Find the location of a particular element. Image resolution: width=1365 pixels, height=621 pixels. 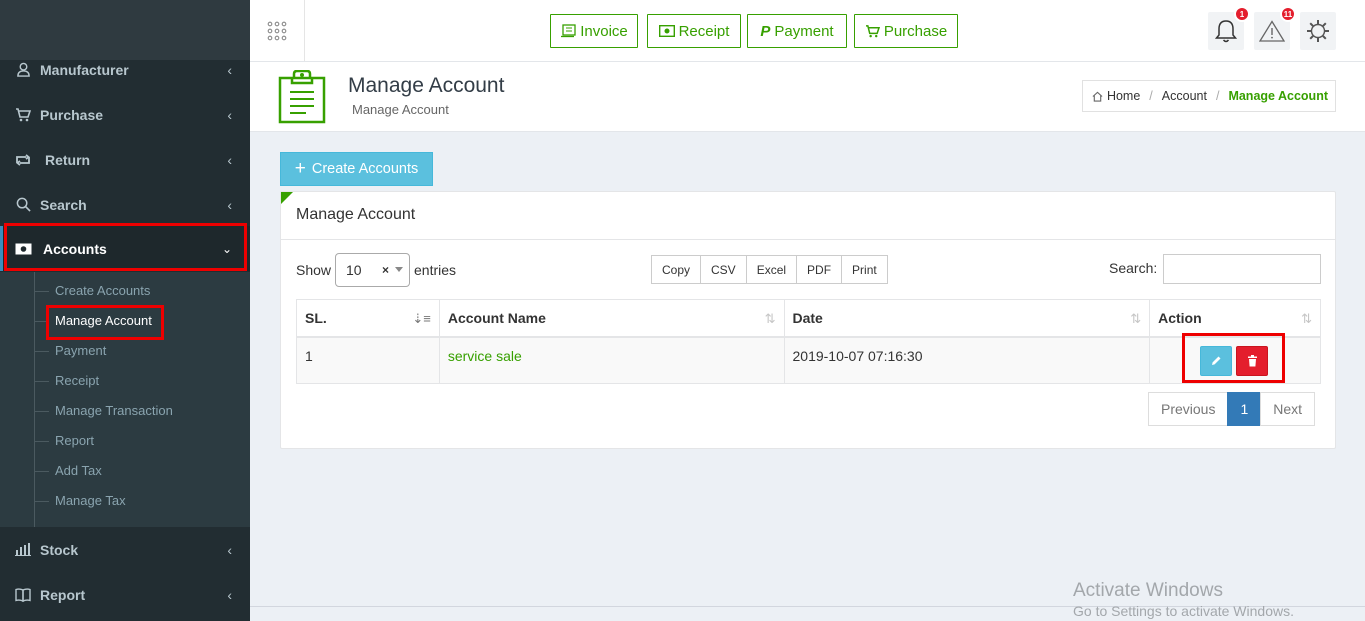

pagination: Previous 1 Next is located at coordinates (1232, 409).